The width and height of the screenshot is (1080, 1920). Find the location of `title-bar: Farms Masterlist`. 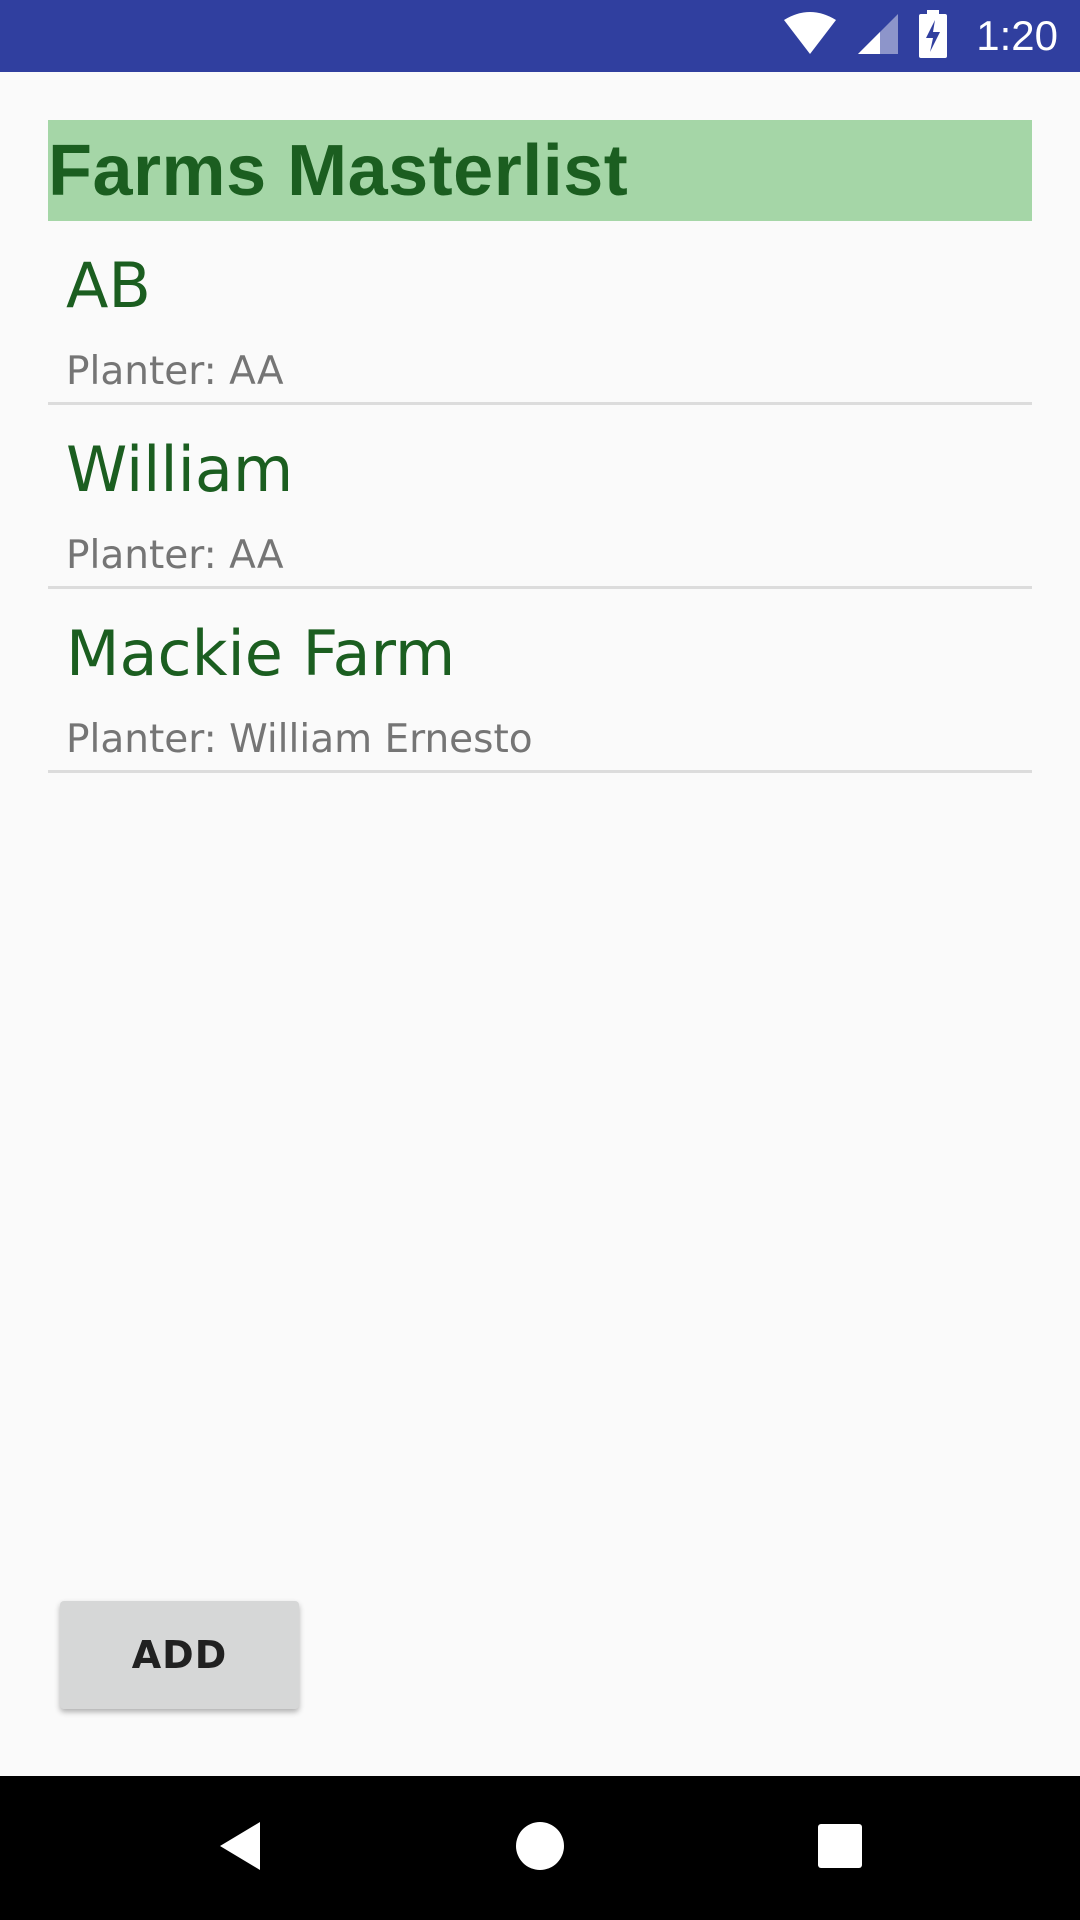

title-bar: Farms Masterlist is located at coordinates (540, 170).